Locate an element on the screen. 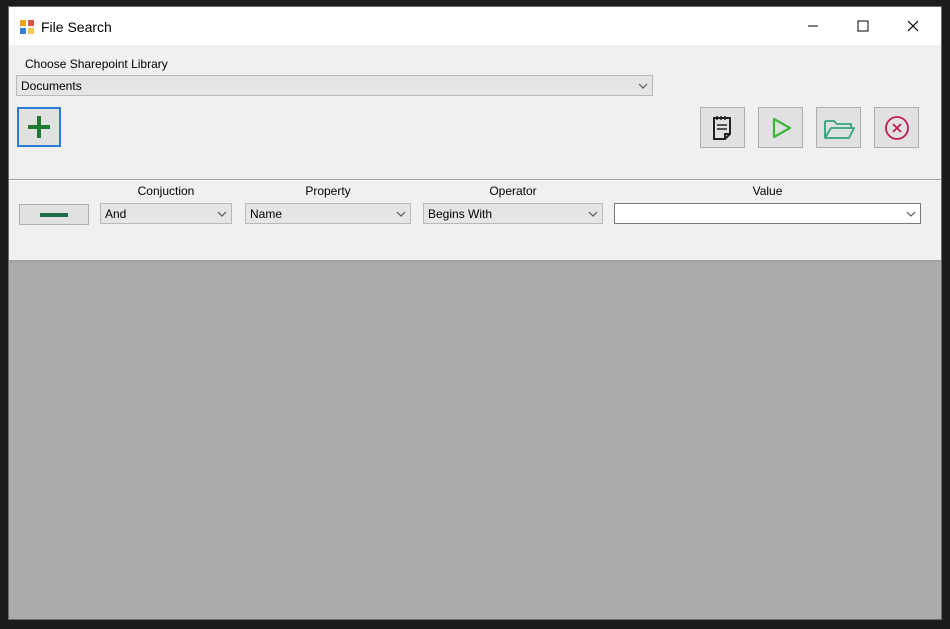  maximize-button is located at coordinates (863, 26).